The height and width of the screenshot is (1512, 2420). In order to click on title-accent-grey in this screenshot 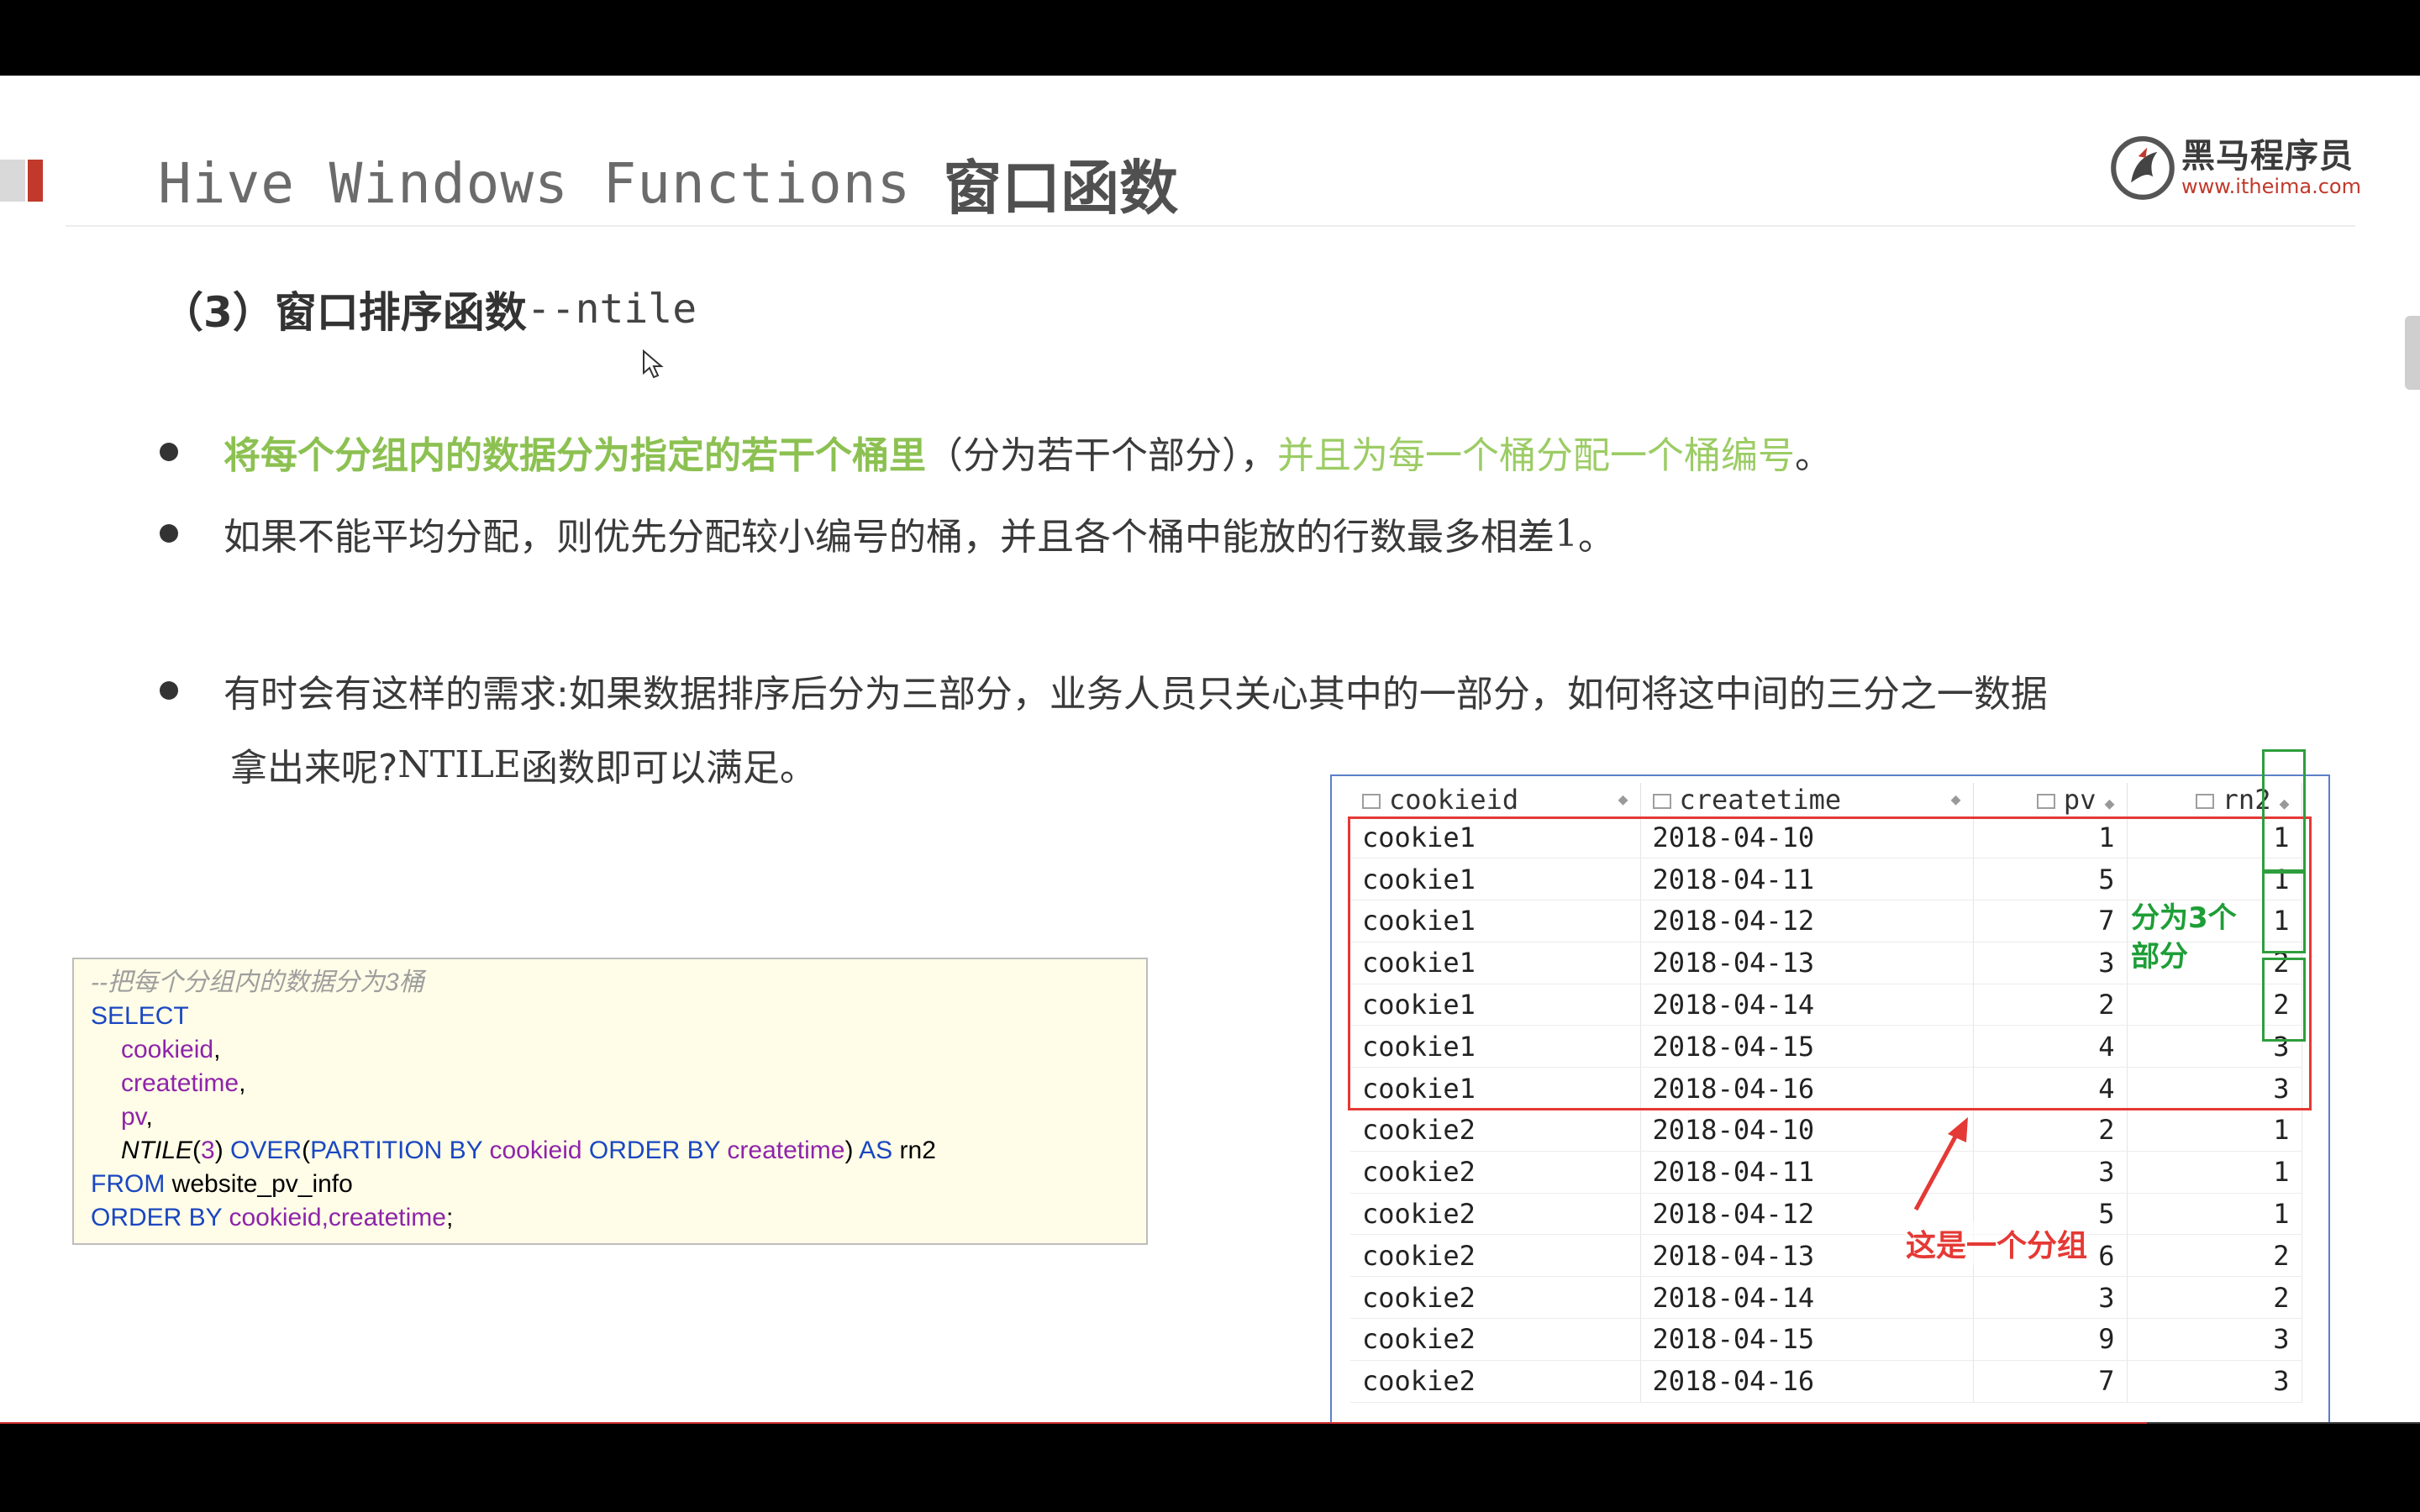, I will do `click(12, 181)`.